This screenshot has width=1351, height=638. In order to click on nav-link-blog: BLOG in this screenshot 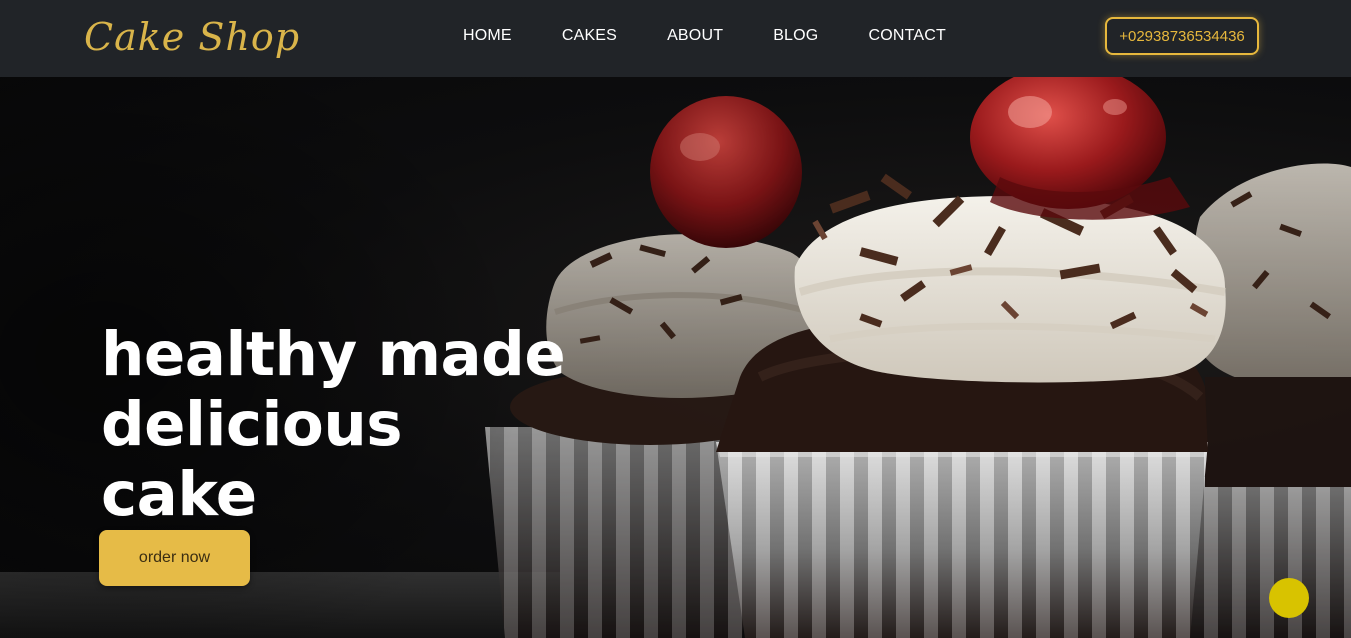, I will do `click(795, 36)`.